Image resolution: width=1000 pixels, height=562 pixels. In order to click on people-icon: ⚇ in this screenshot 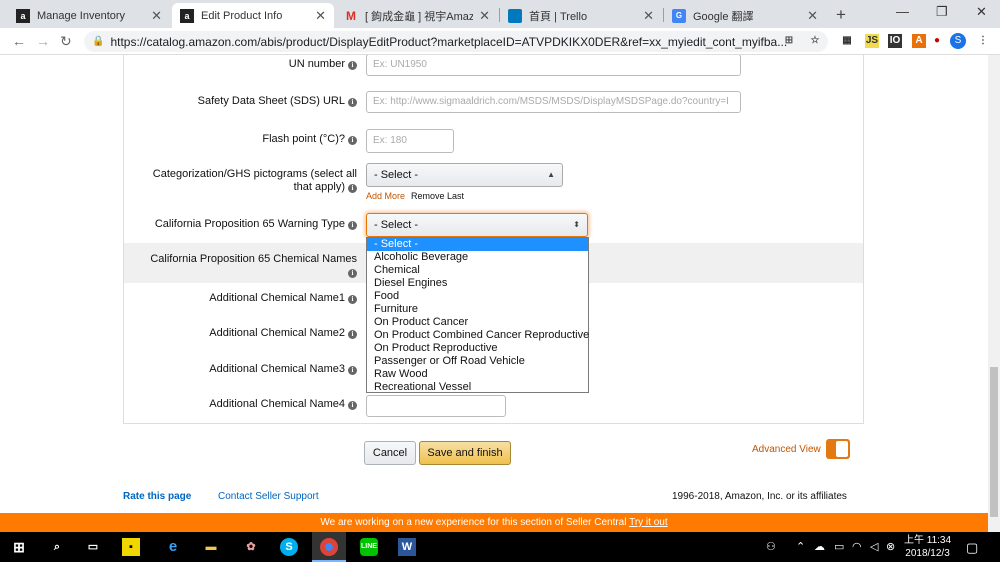, I will do `click(771, 546)`.